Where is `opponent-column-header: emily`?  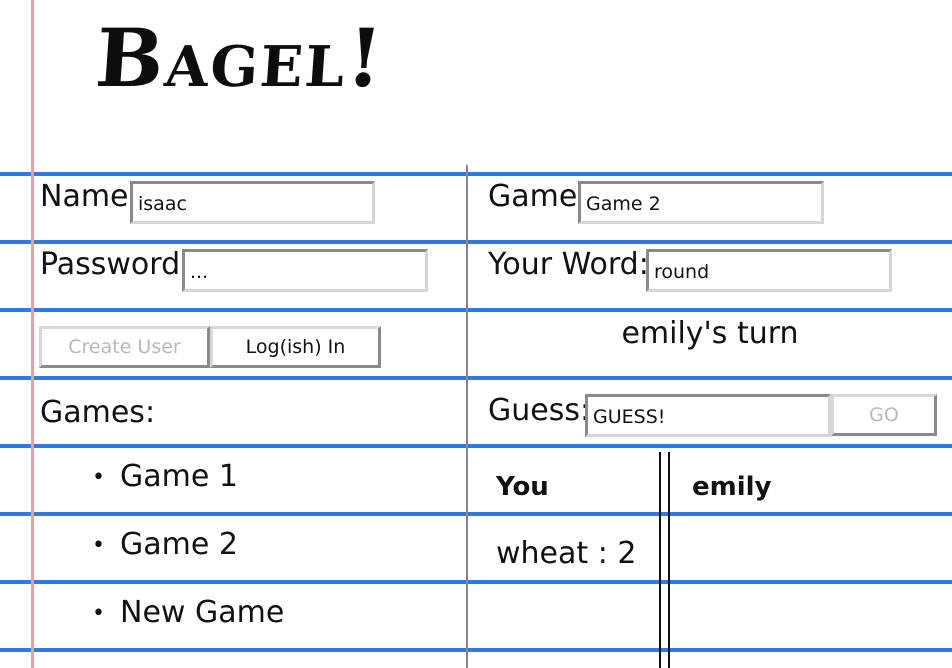
opponent-column-header: emily is located at coordinates (732, 487).